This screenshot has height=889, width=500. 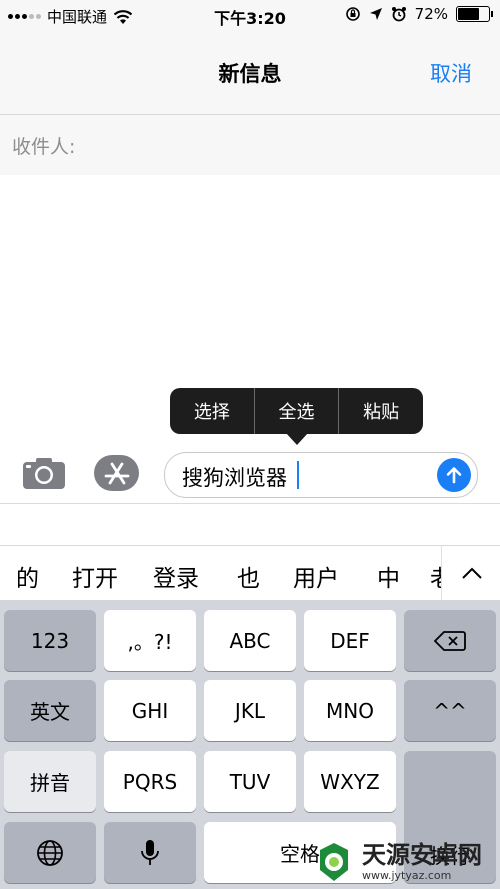 I want to click on status-bar: 中国联通 下午3:20 72%, so click(x=250, y=15).